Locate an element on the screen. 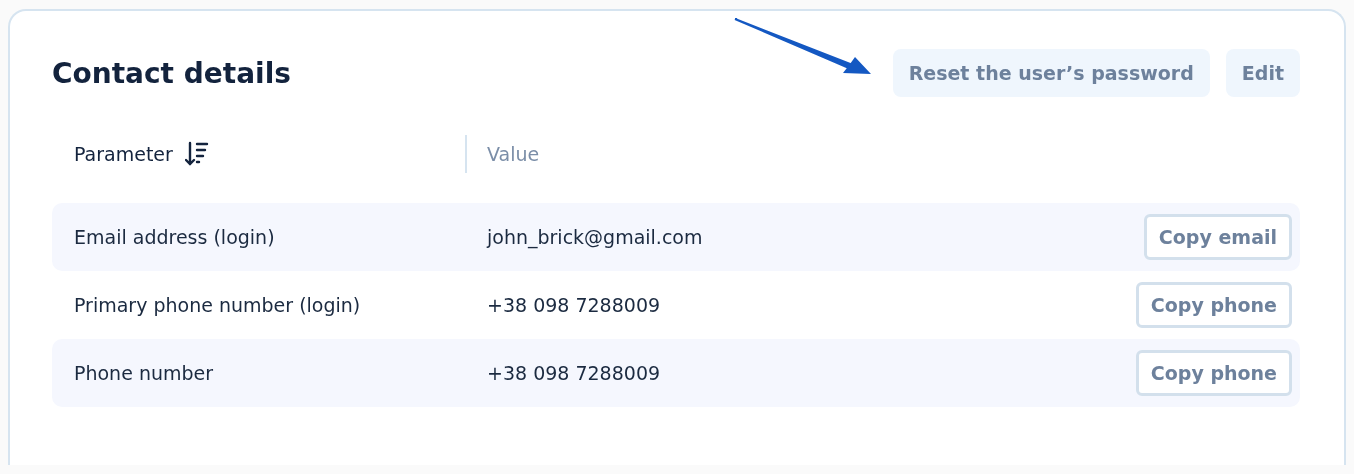  table-cell-text: john_brick@gmail.com is located at coordinates (595, 237).